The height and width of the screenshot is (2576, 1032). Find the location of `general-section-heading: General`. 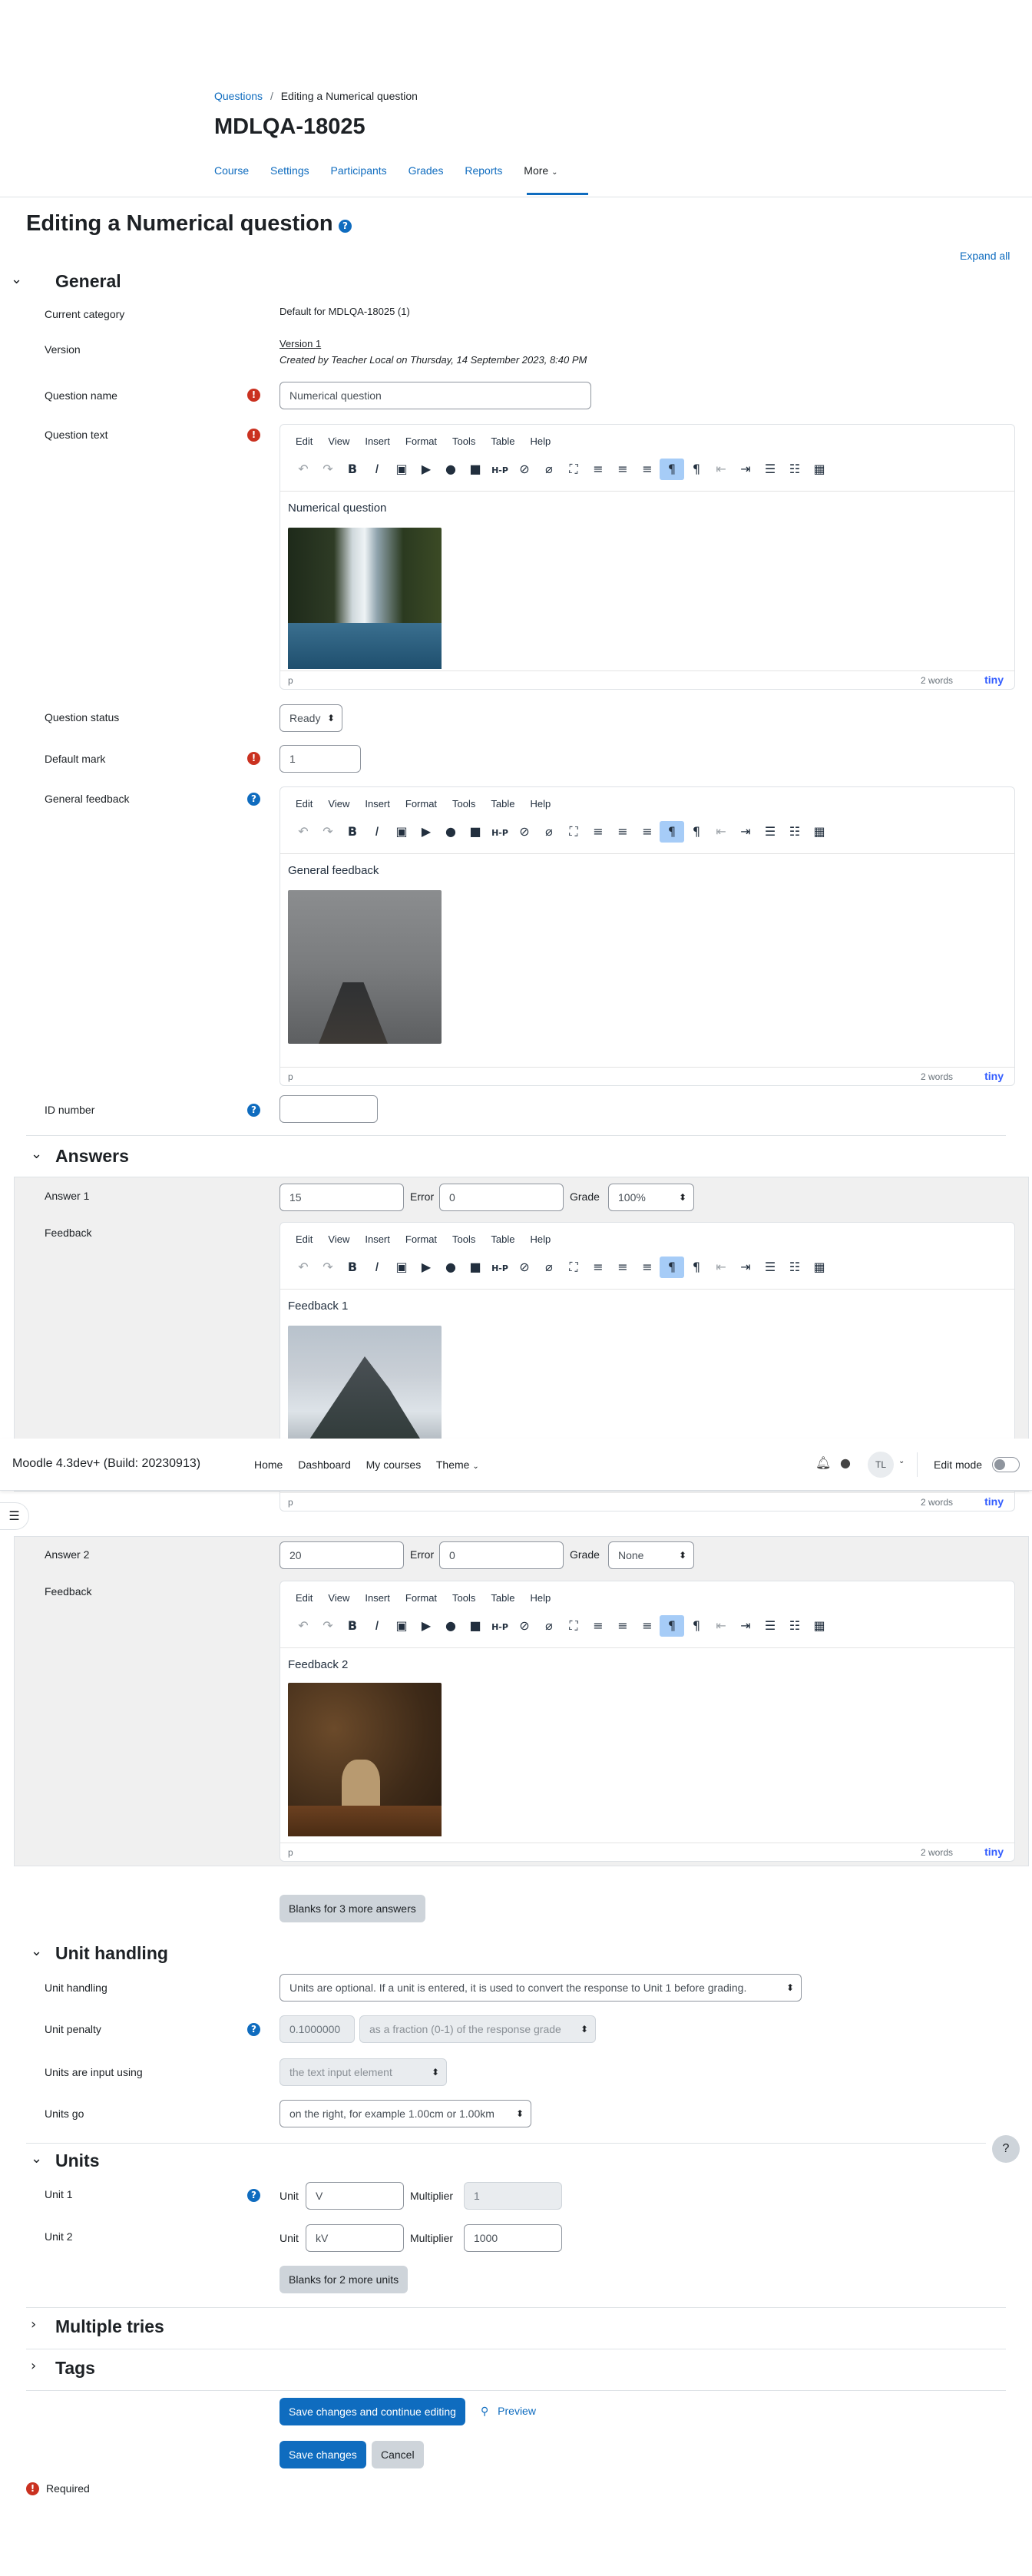

general-section-heading: General is located at coordinates (88, 281).